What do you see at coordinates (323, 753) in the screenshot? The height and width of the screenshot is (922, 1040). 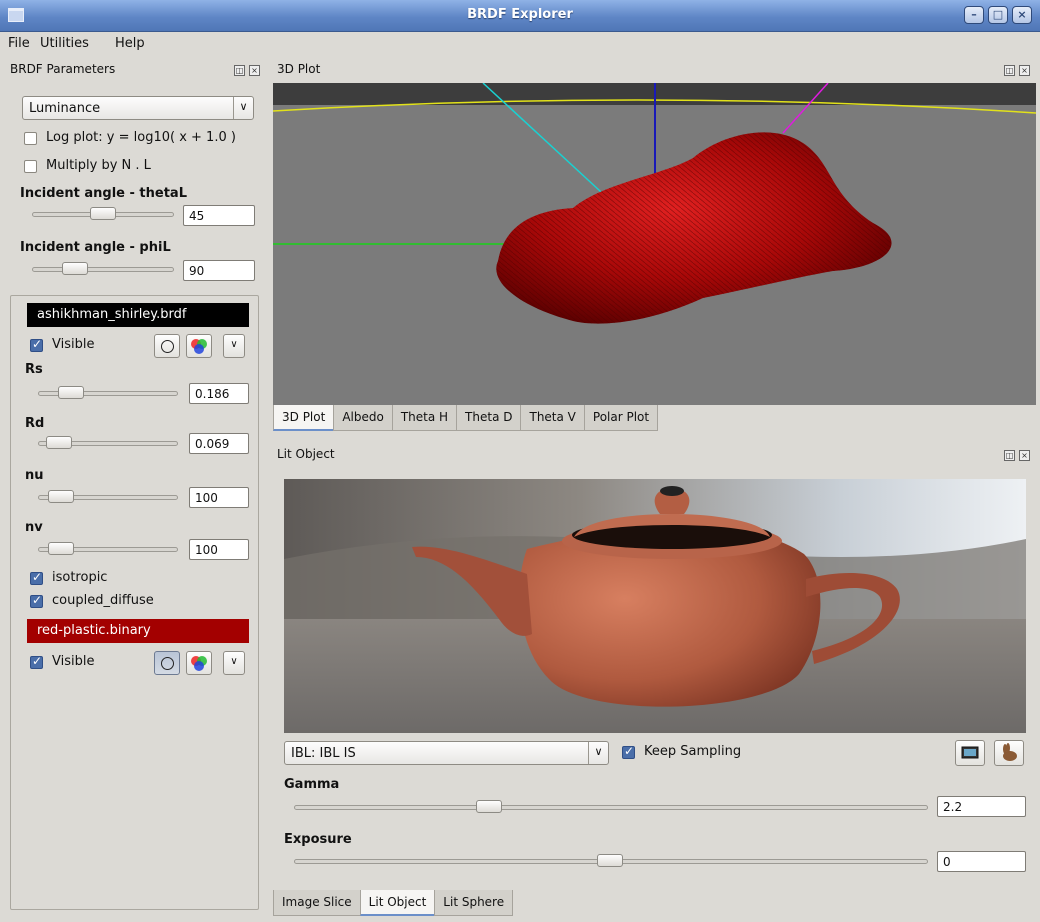 I see `ibl-mode-value: IBL: IBL IS` at bounding box center [323, 753].